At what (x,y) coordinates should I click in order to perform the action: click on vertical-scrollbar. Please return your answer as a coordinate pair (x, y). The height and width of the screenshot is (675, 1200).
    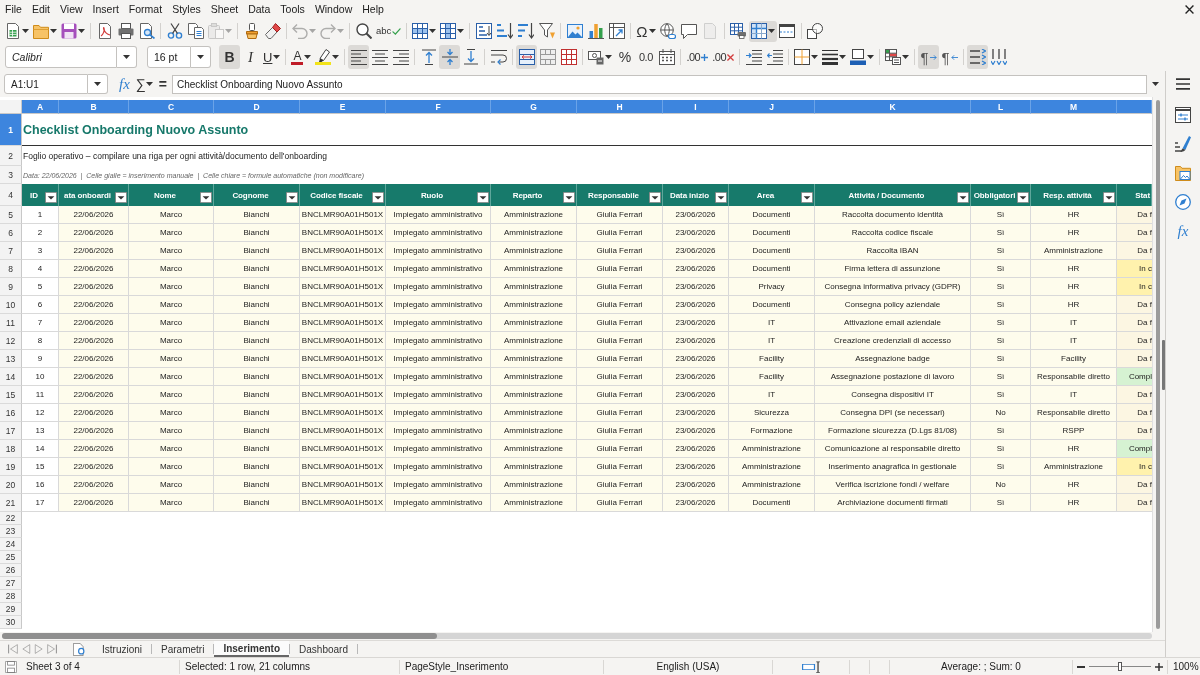
    Looking at the image, I should click on (1158, 364).